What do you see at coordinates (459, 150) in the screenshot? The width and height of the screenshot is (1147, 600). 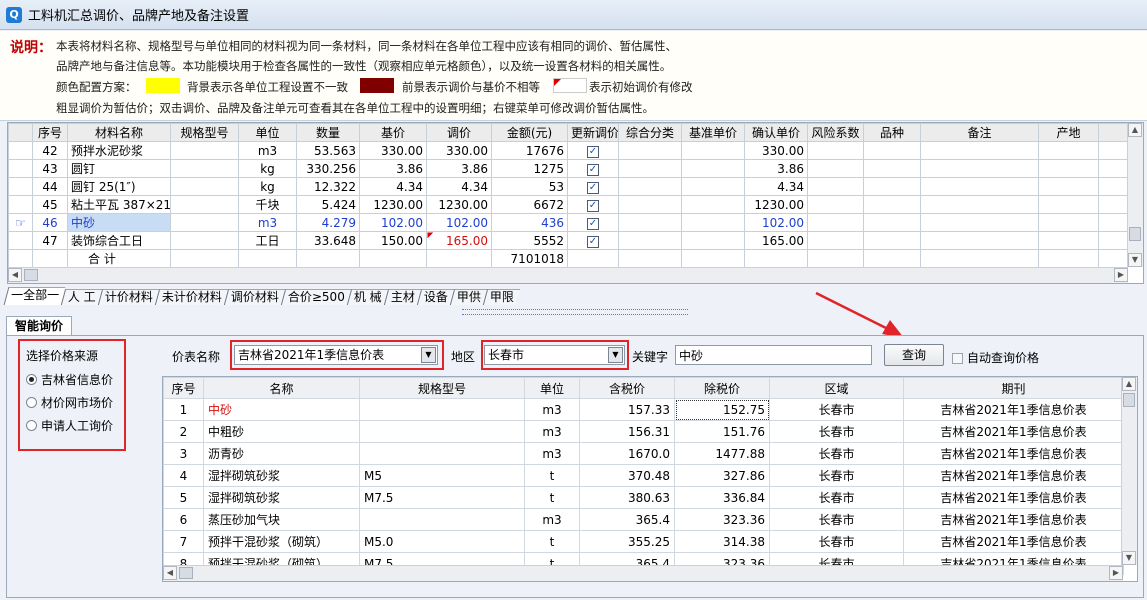 I see `cell-adj: 330.00` at bounding box center [459, 150].